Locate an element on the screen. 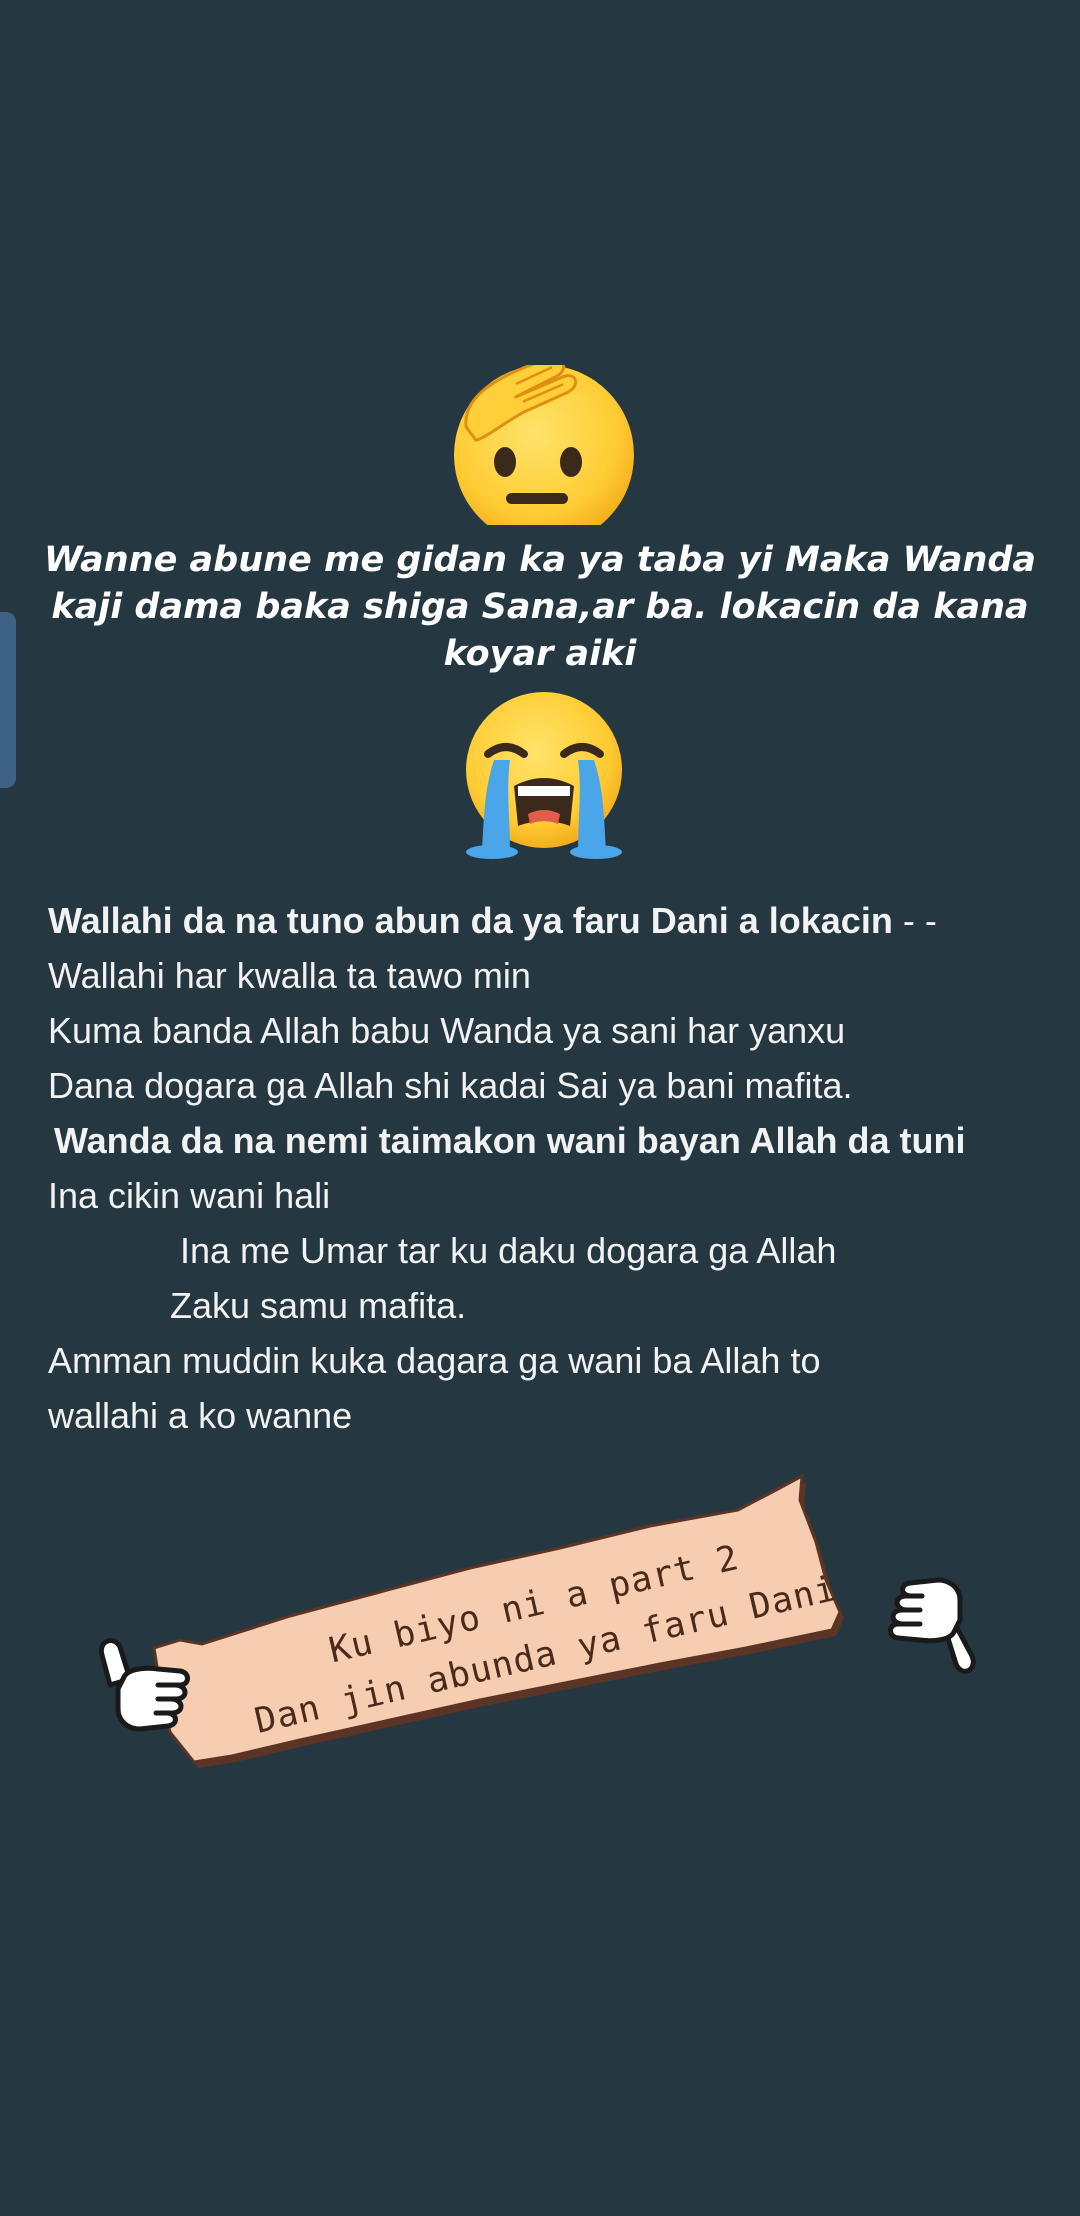 The height and width of the screenshot is (2216, 1080). saluting-face-icon is located at coordinates (544, 445).